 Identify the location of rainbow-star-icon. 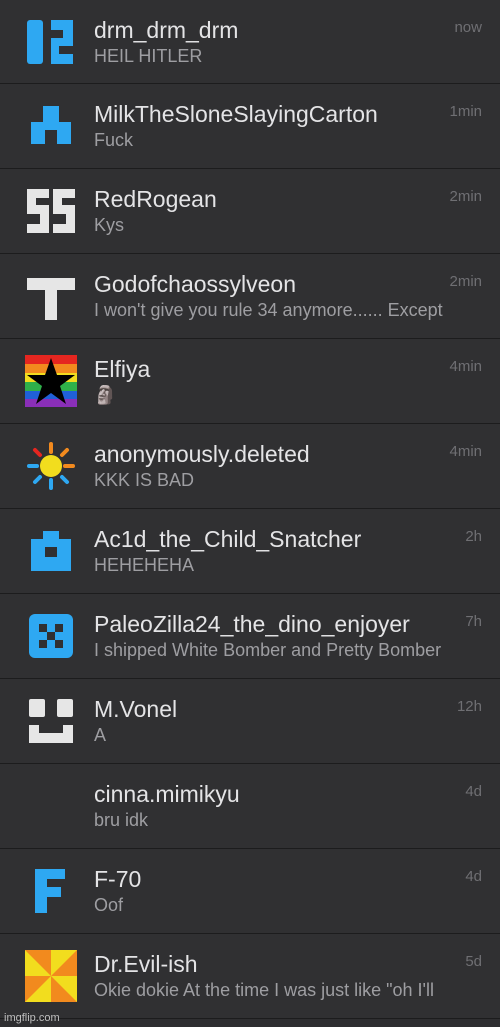
(51, 381).